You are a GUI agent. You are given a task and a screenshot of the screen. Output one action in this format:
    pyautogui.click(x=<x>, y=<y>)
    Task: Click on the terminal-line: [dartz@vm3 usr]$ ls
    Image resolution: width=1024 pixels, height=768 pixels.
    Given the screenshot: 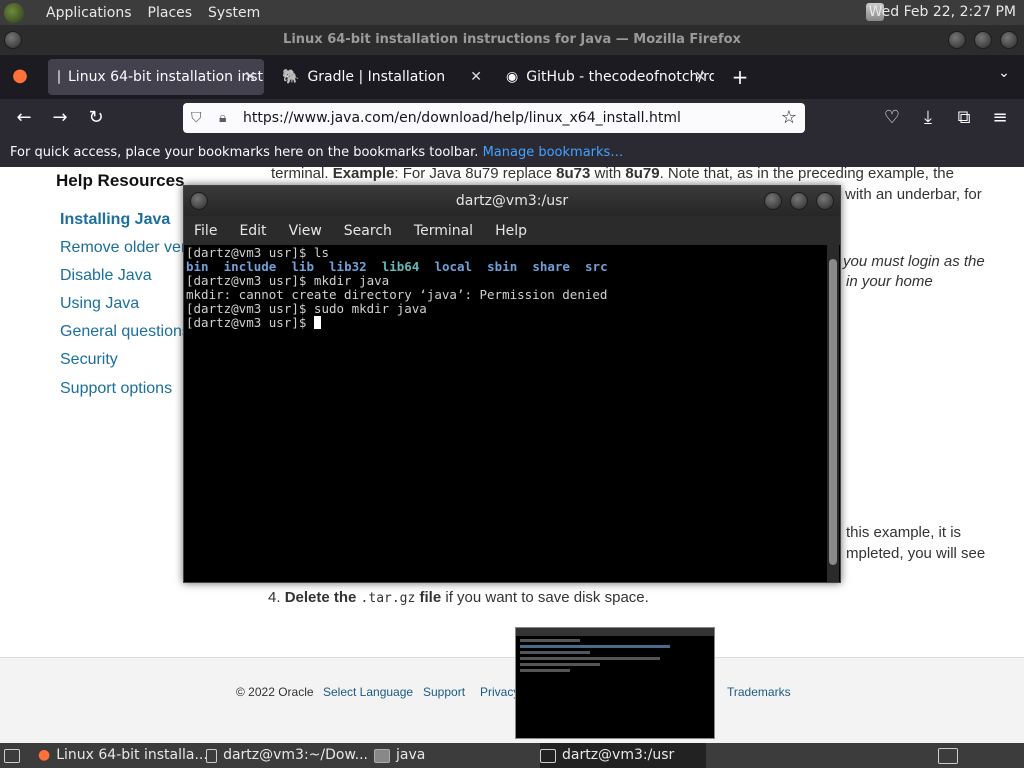 What is the action you would take?
    pyautogui.click(x=257, y=252)
    